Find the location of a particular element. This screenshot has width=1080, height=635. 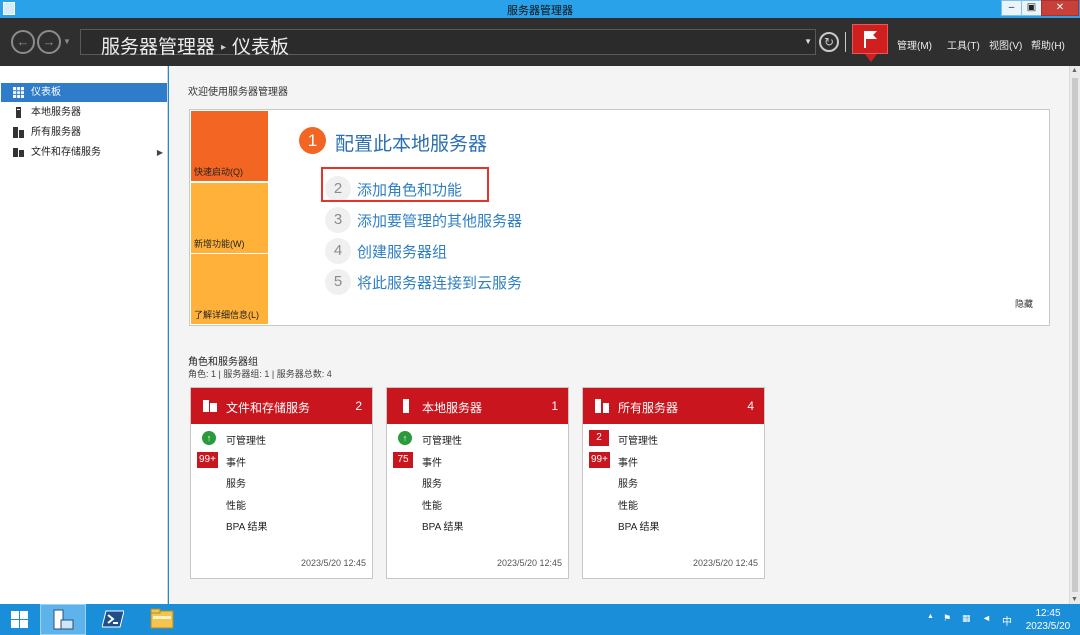

card-count: 4 is located at coordinates (750, 406).